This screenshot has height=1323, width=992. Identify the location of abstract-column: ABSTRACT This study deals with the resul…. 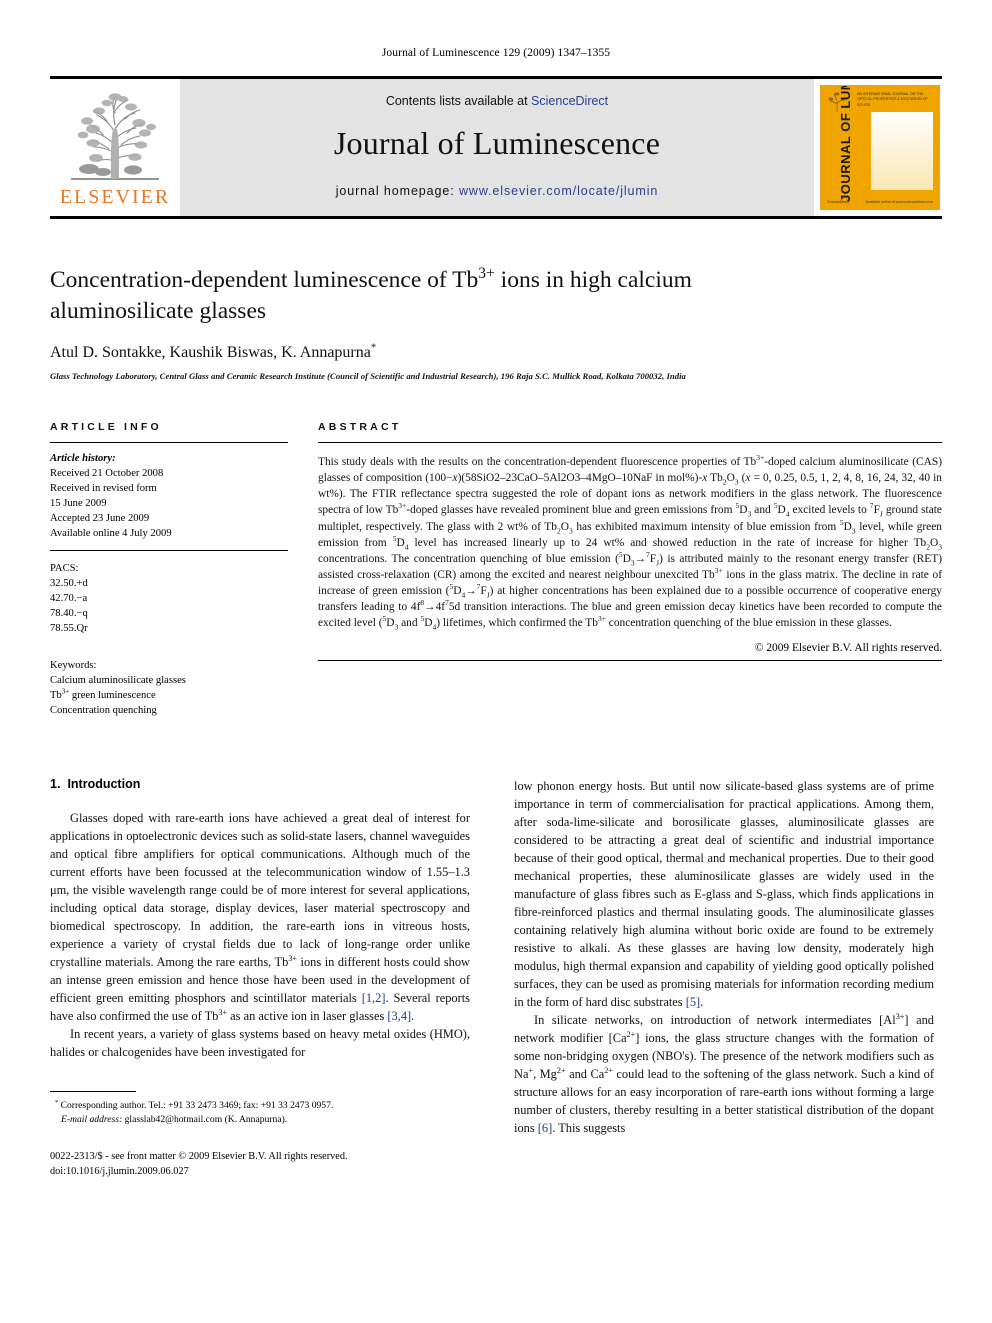
(630, 569).